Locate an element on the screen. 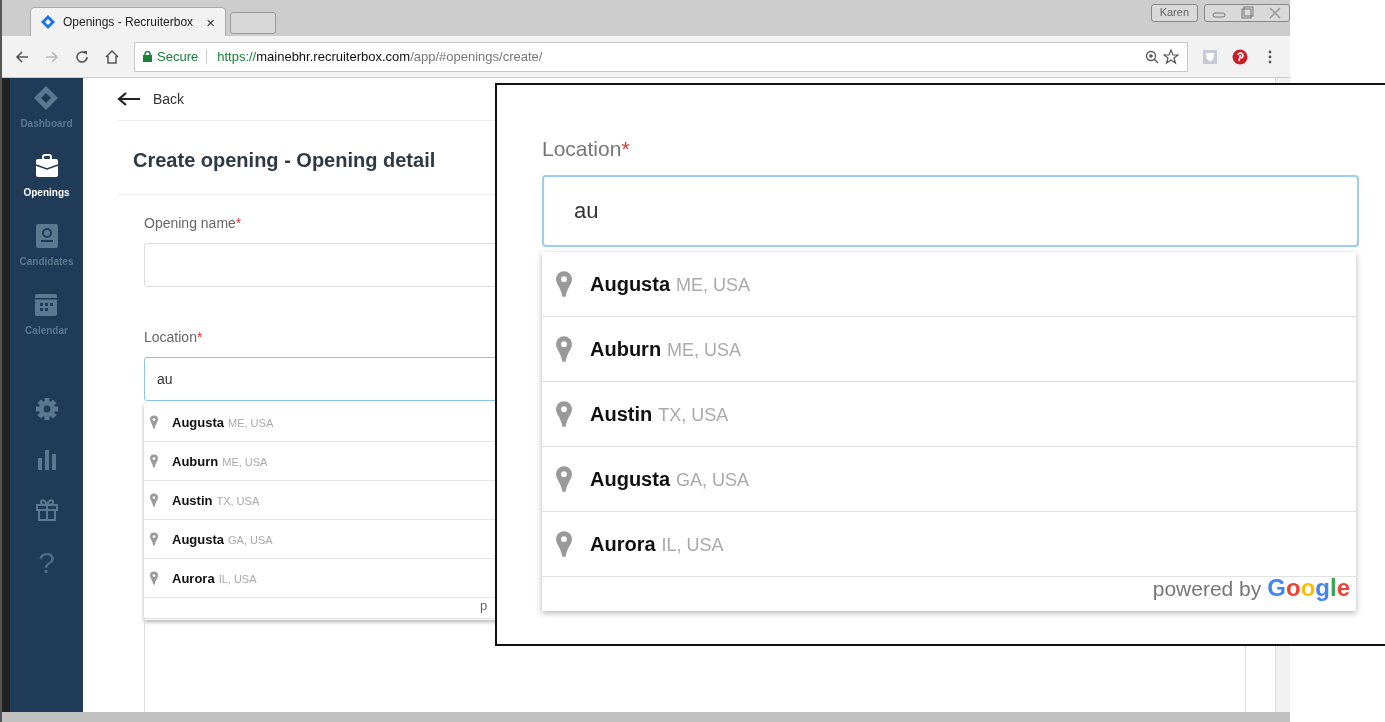 The height and width of the screenshot is (722, 1385). attribution-text: p is located at coordinates (484, 605).